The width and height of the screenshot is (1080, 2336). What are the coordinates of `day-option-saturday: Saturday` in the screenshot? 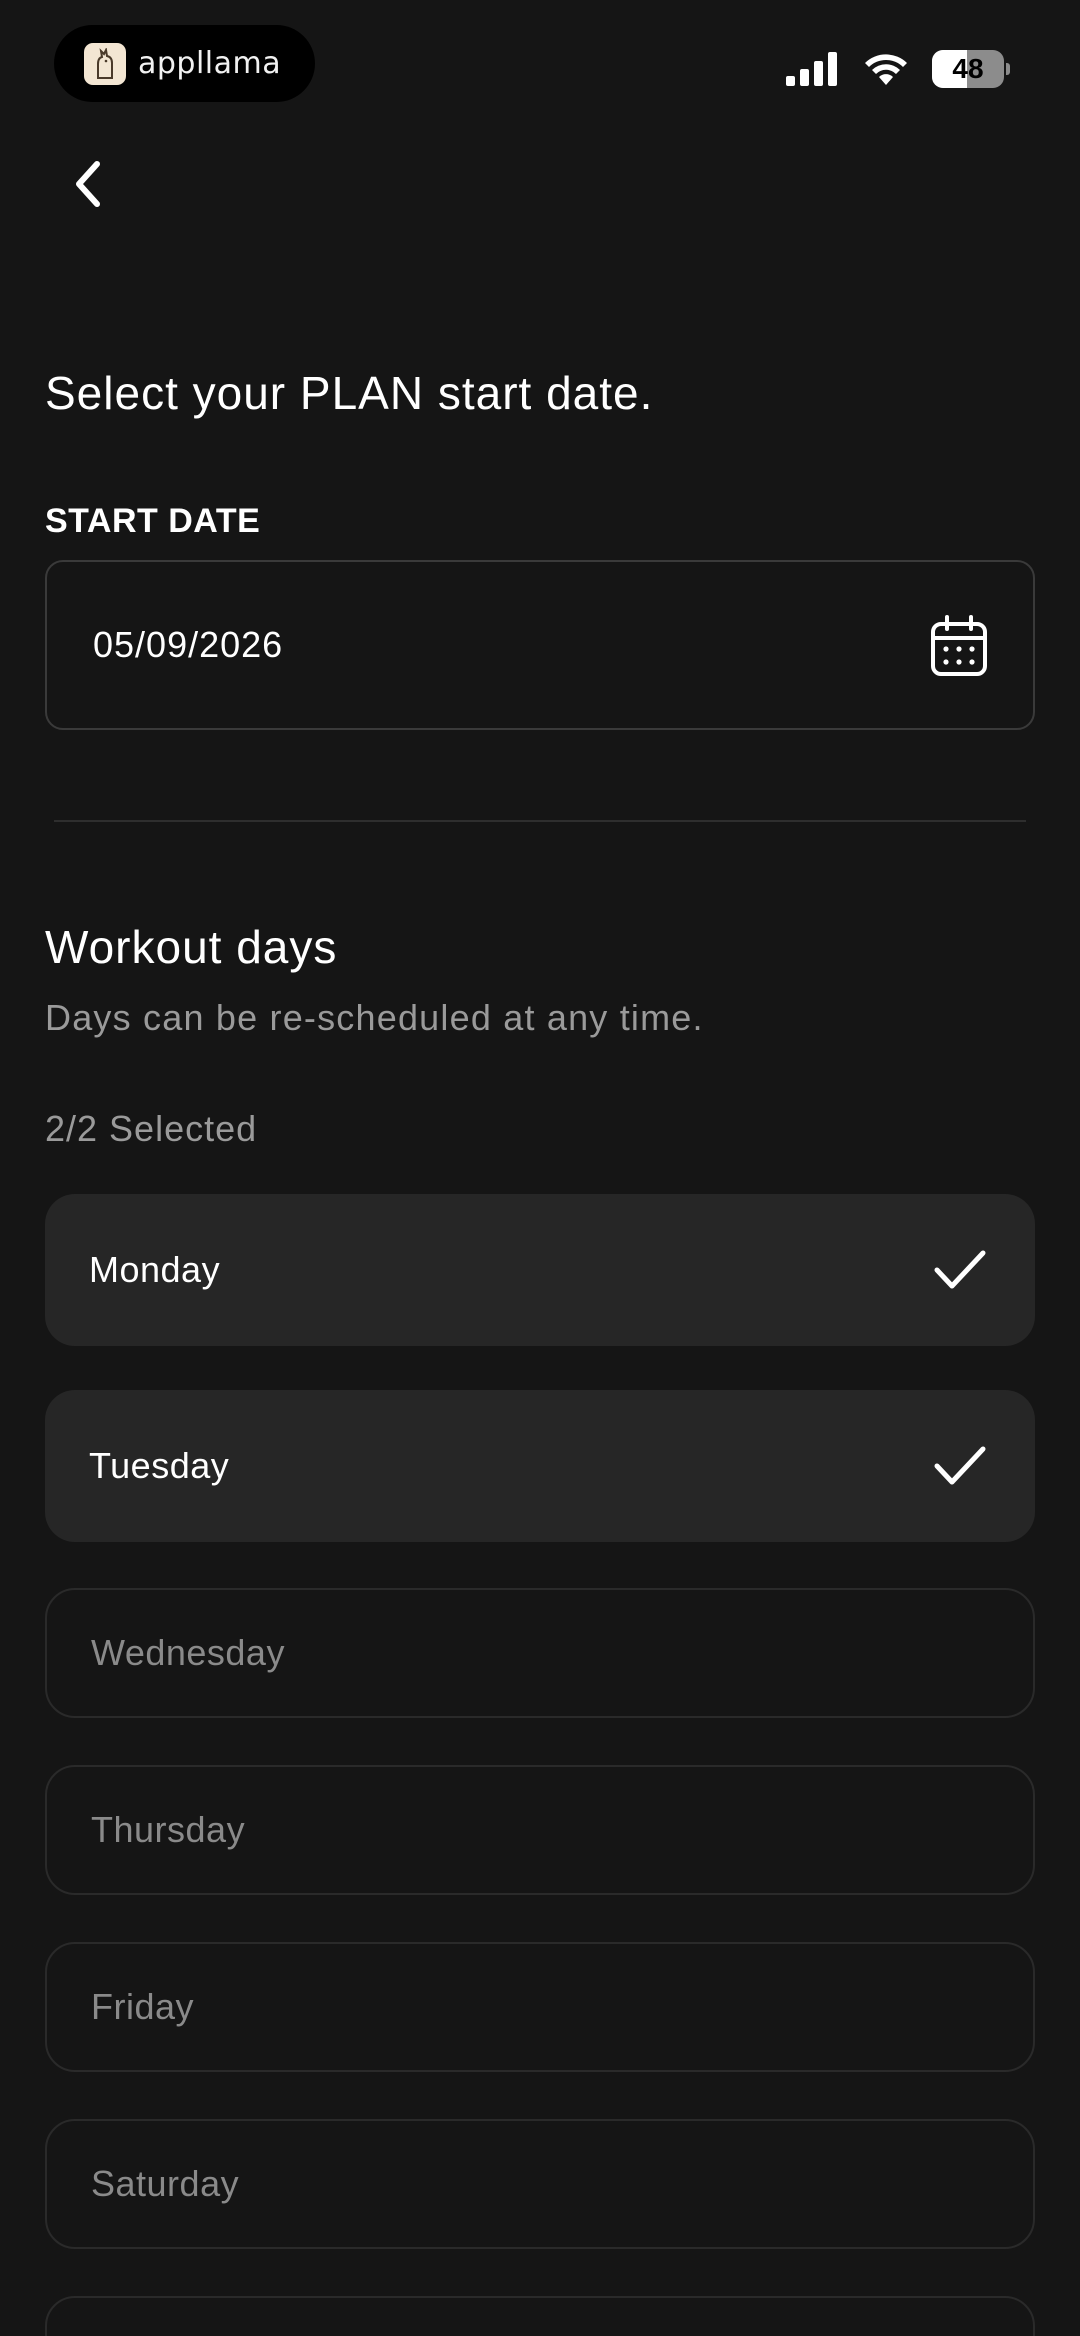 It's located at (540, 2184).